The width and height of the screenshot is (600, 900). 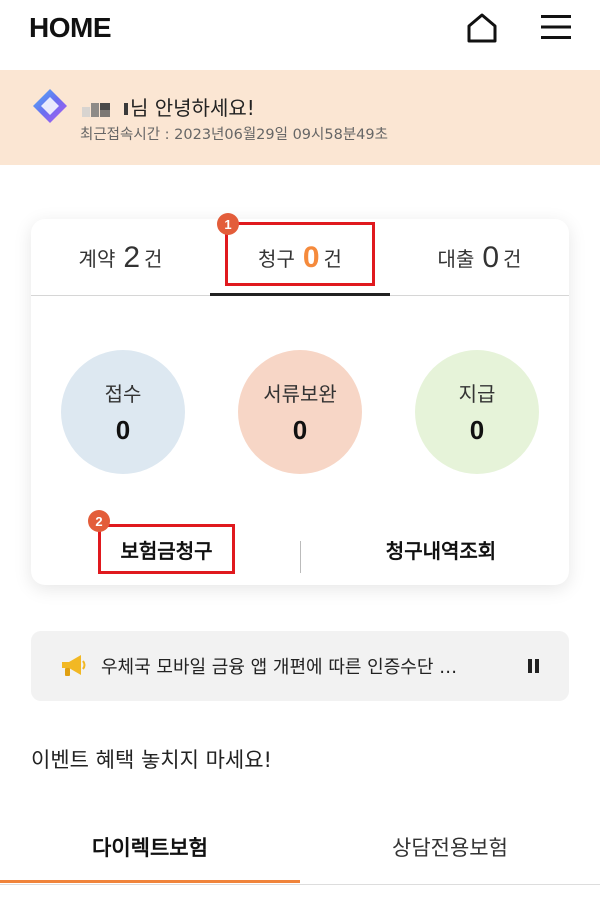 What do you see at coordinates (123, 430) in the screenshot?
I see `stat-received-value: 0` at bounding box center [123, 430].